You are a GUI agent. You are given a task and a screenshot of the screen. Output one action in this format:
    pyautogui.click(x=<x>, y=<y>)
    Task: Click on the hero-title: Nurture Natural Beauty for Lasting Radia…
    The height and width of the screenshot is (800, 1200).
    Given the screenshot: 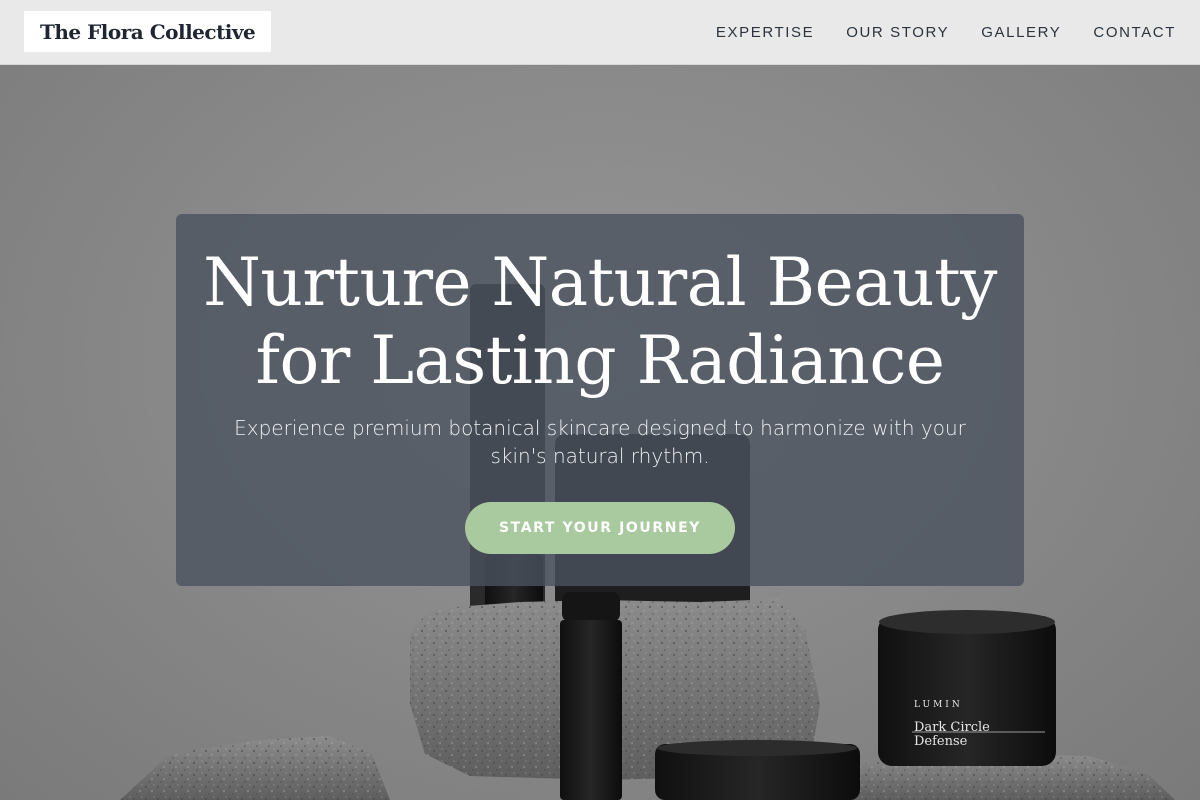 What is the action you would take?
    pyautogui.click(x=600, y=322)
    